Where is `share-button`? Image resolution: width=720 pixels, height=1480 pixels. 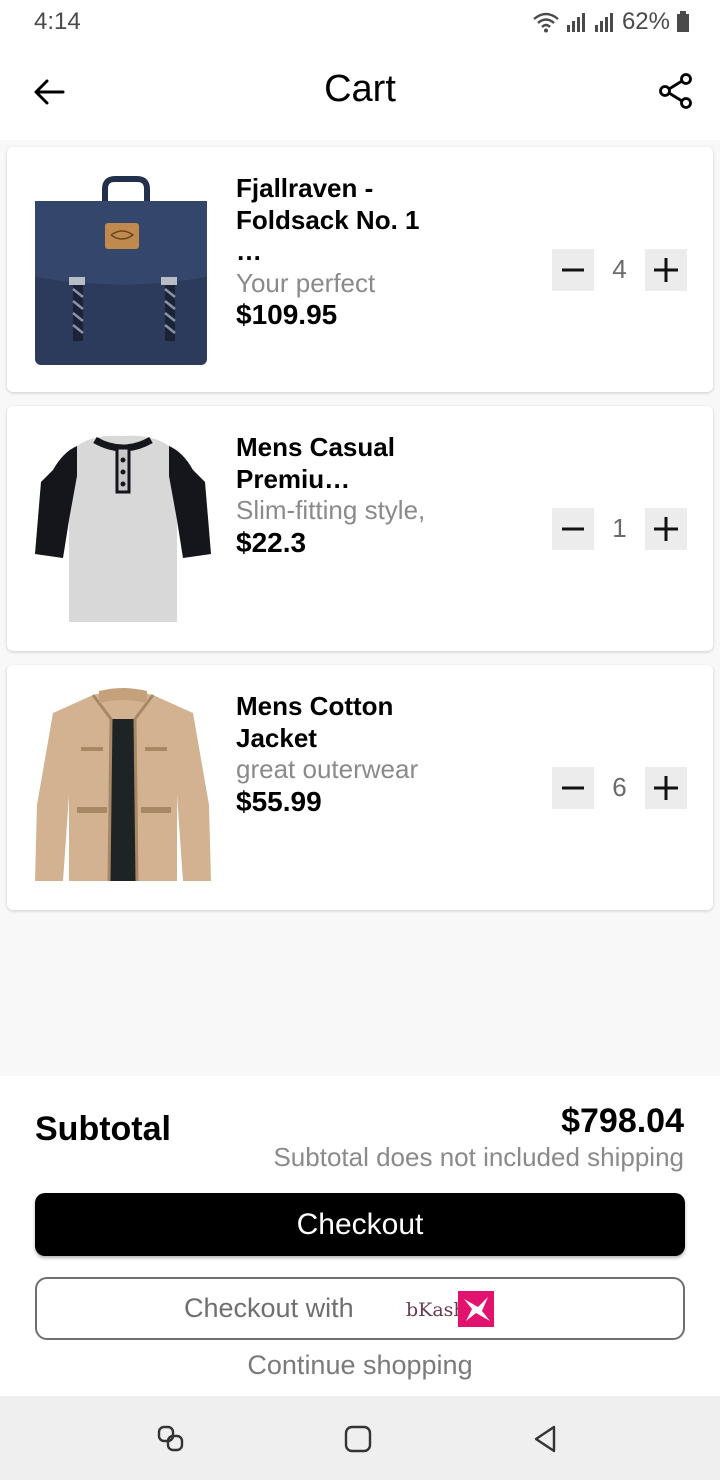 share-button is located at coordinates (676, 91).